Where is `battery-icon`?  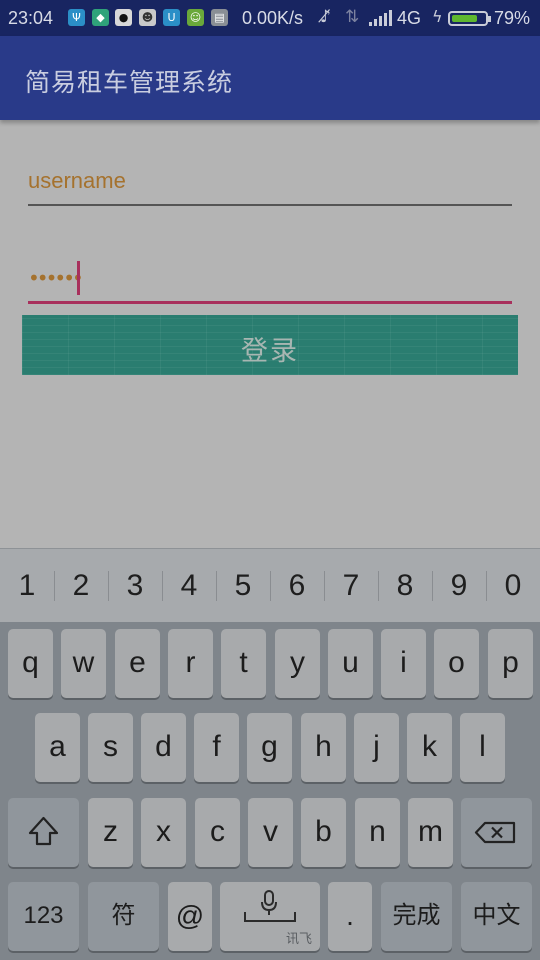
battery-icon is located at coordinates (469, 18).